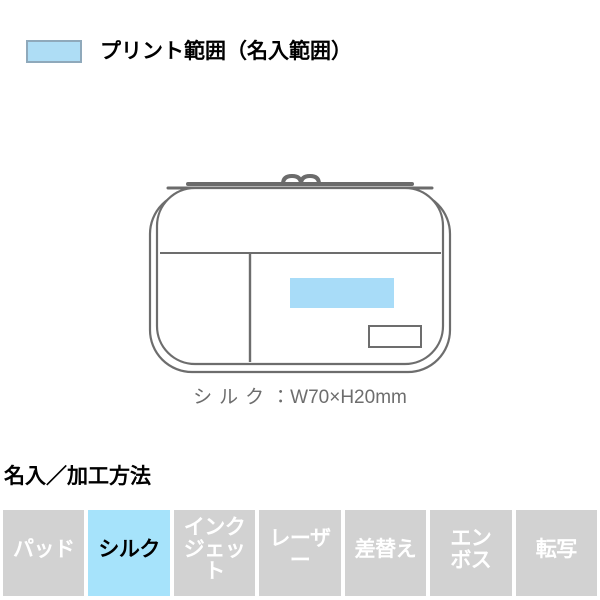  What do you see at coordinates (232, 397) in the screenshot?
I see `dimension-method-label: シルク` at bounding box center [232, 397].